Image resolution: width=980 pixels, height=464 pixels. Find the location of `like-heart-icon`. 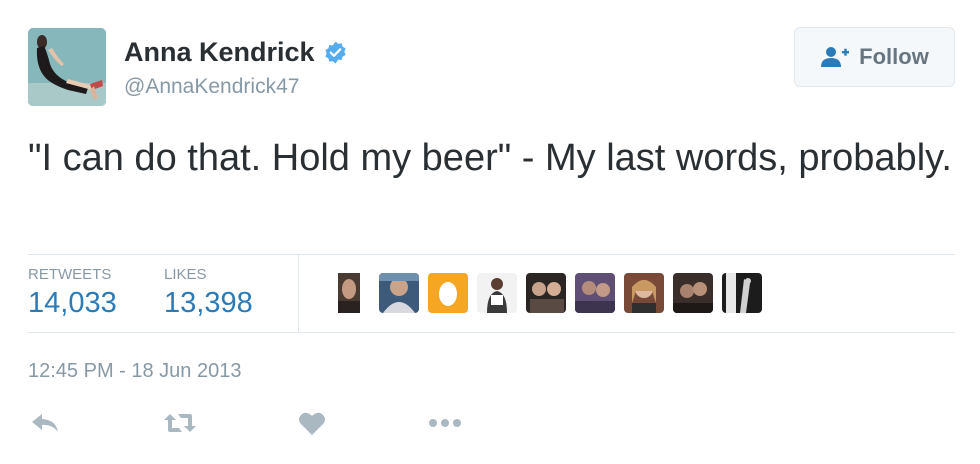

like-heart-icon is located at coordinates (312, 423).